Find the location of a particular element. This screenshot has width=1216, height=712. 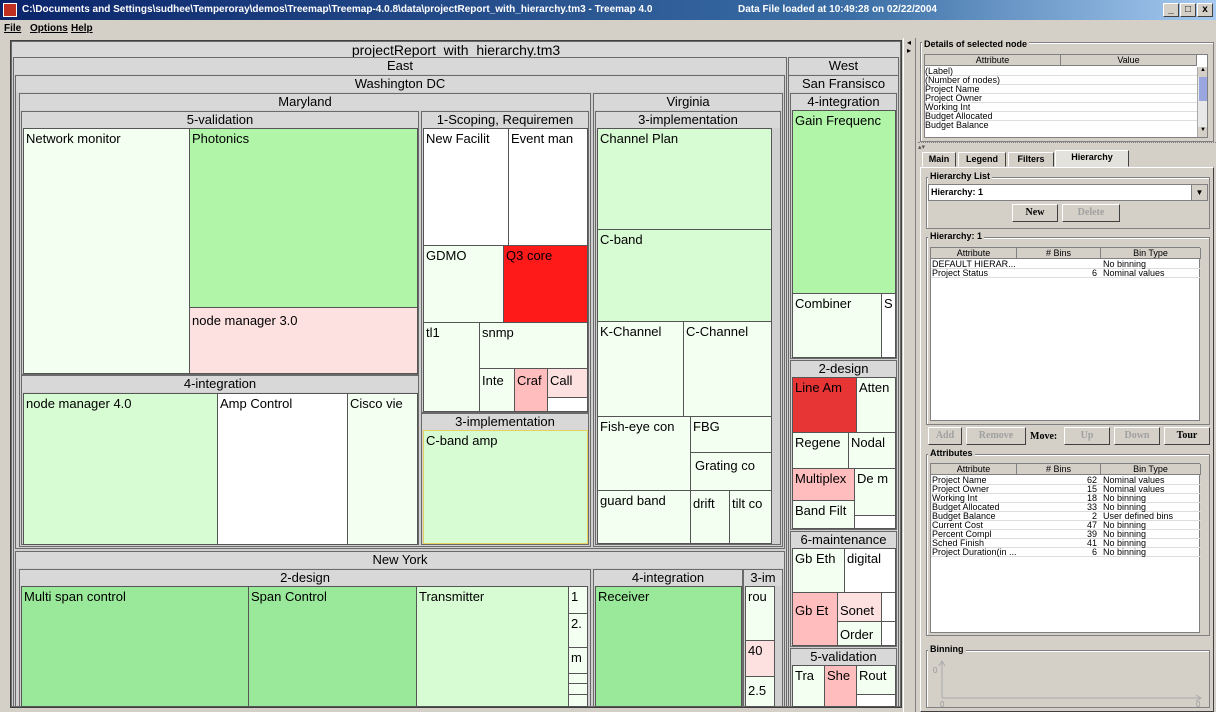

minimize-button: _ is located at coordinates (1171, 10).